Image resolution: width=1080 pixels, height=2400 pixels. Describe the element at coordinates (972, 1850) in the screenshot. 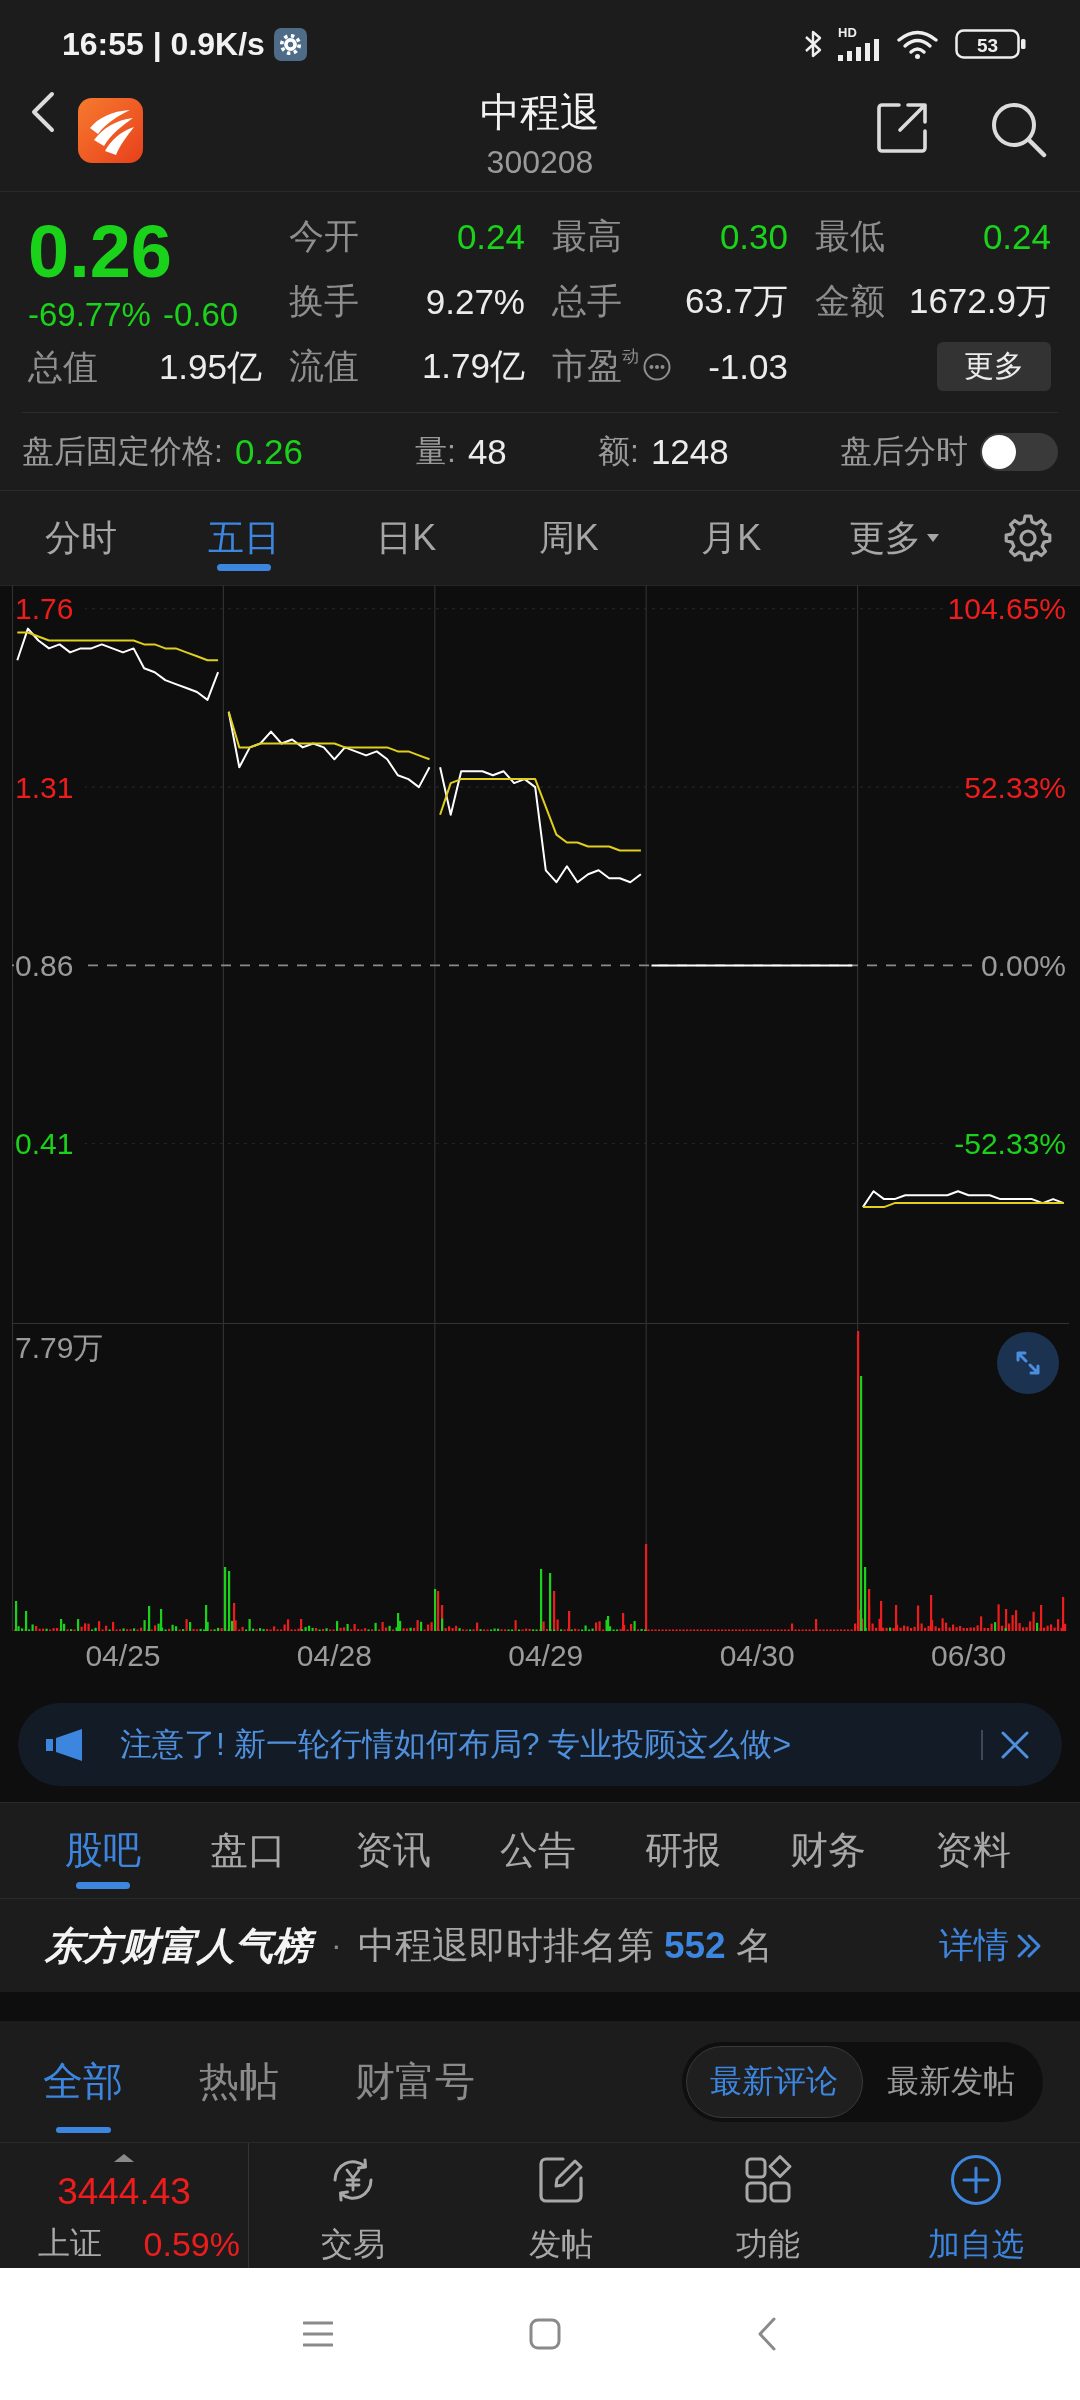

I see `section-tab: 资料` at that location.